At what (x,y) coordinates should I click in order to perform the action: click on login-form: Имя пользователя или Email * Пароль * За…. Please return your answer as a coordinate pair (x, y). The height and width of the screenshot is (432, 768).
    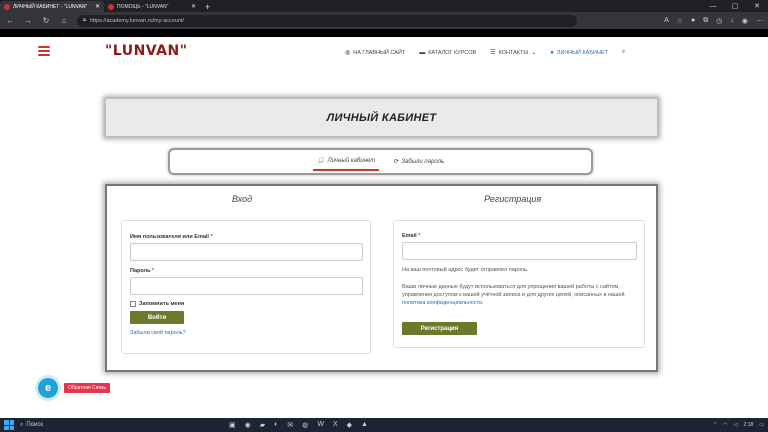
    Looking at the image, I should click on (246, 287).